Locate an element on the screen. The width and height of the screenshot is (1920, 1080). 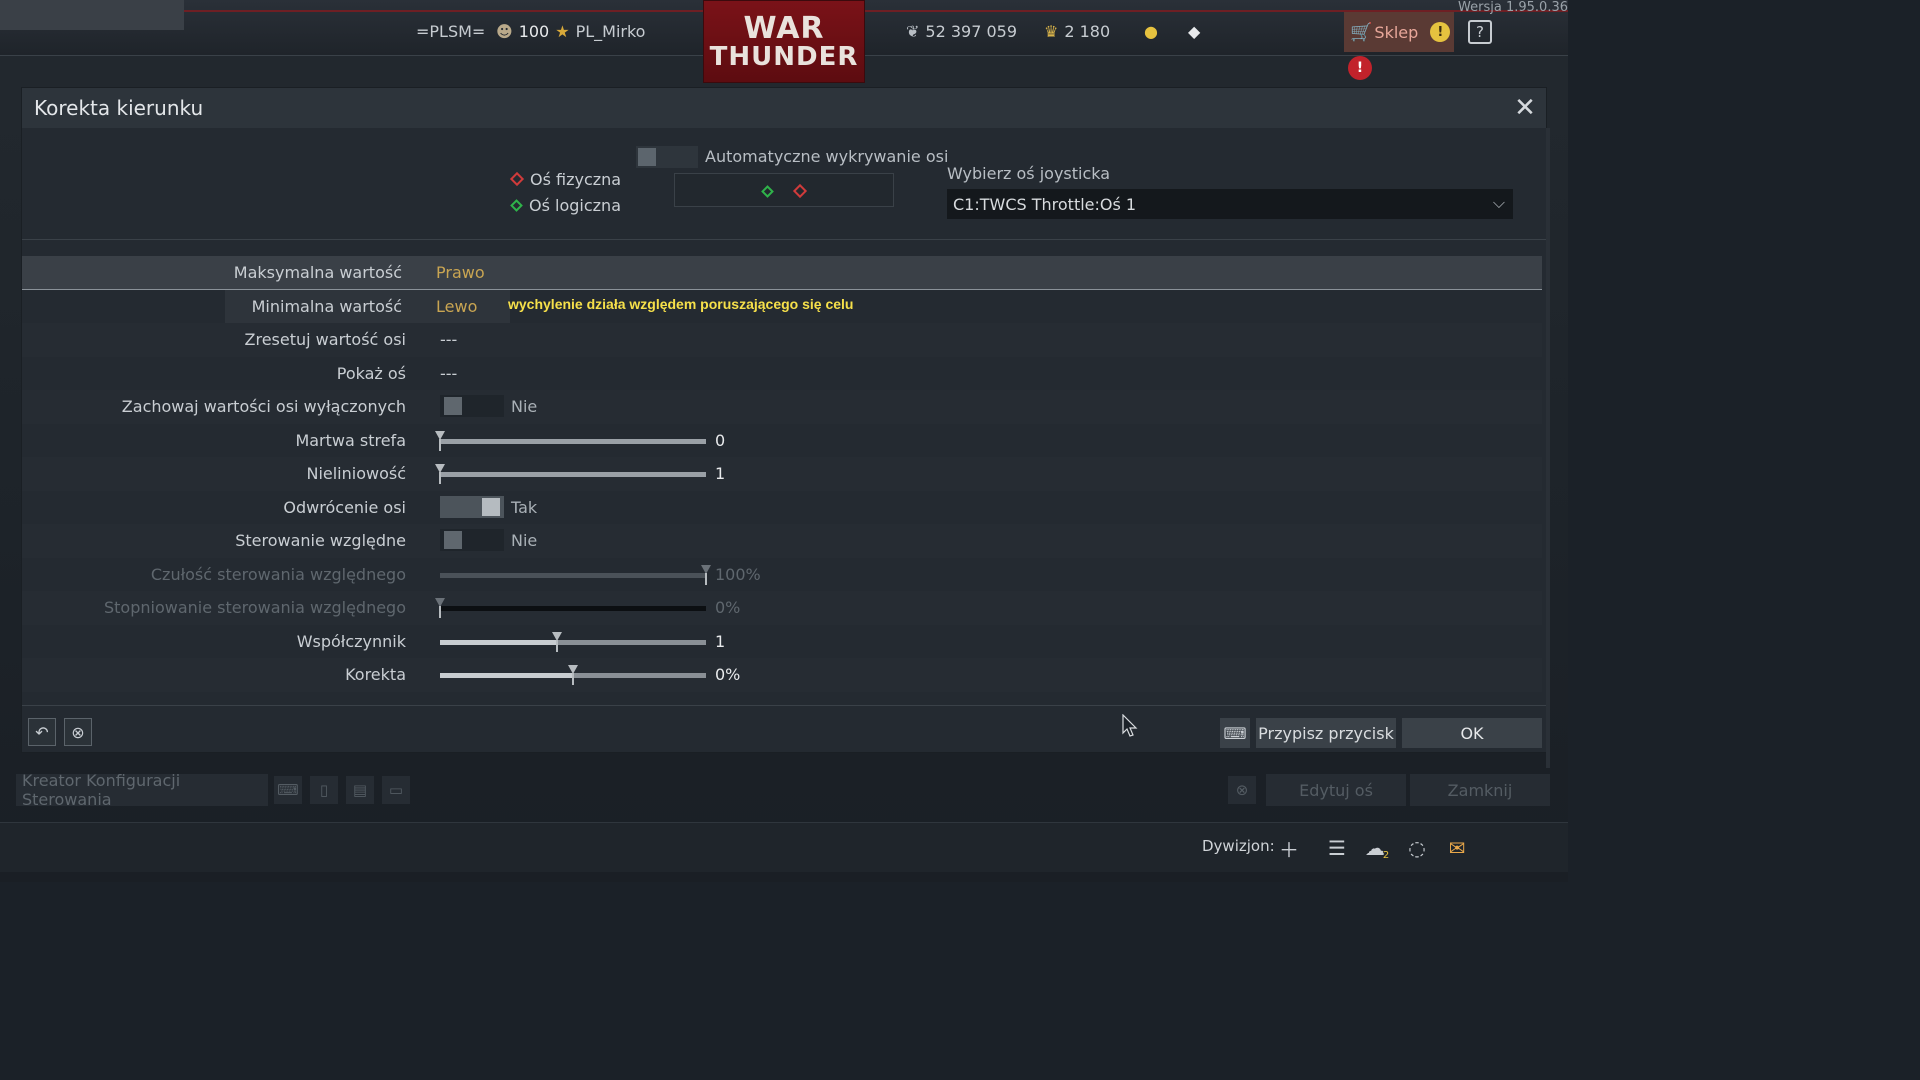
diamond-icon: ◆ is located at coordinates (1194, 31).